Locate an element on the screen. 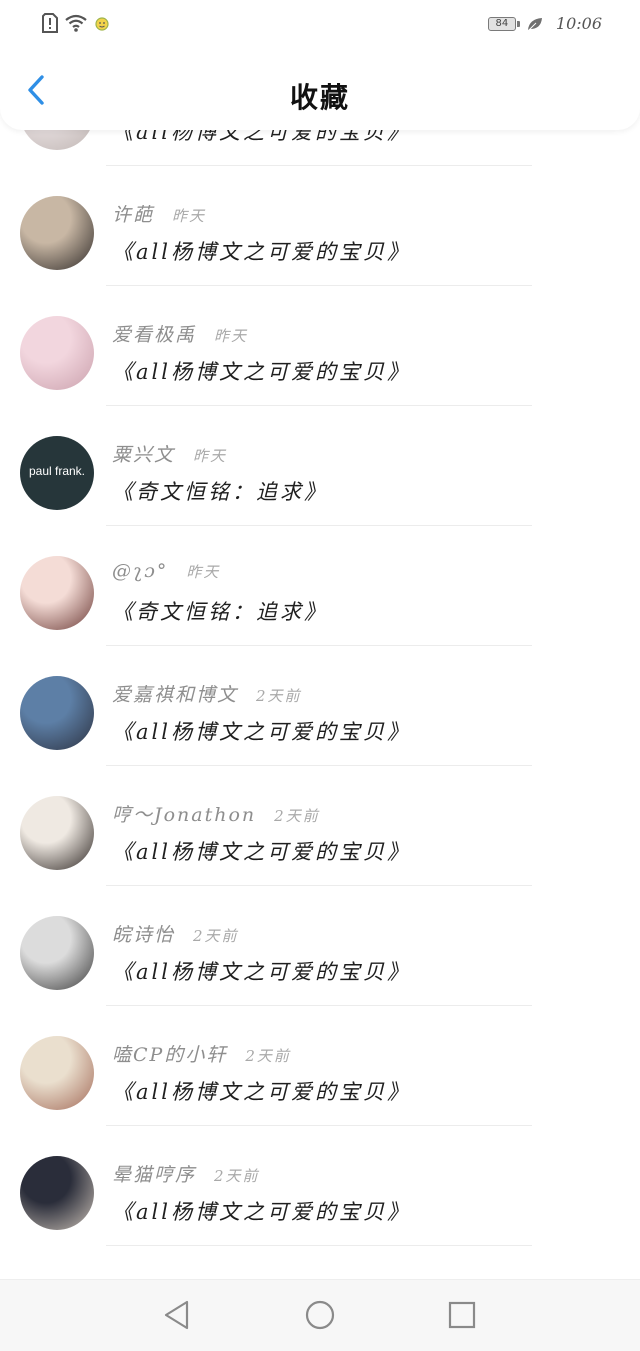 This screenshot has width=640, height=1351. item-meta: 嗑CP的小轩 2天前 is located at coordinates (201, 1053).